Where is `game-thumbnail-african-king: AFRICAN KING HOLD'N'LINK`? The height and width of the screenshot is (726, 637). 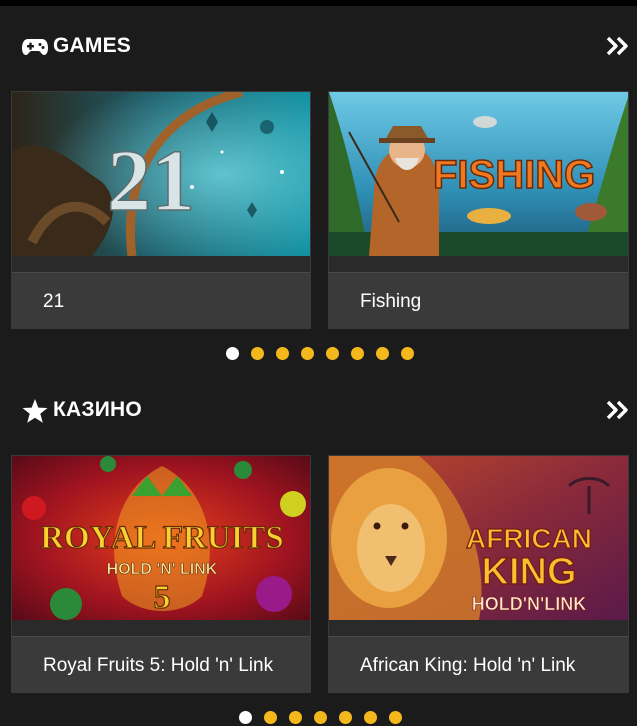
game-thumbnail-african-king: AFRICAN KING HOLD'N'LINK is located at coordinates (478, 538).